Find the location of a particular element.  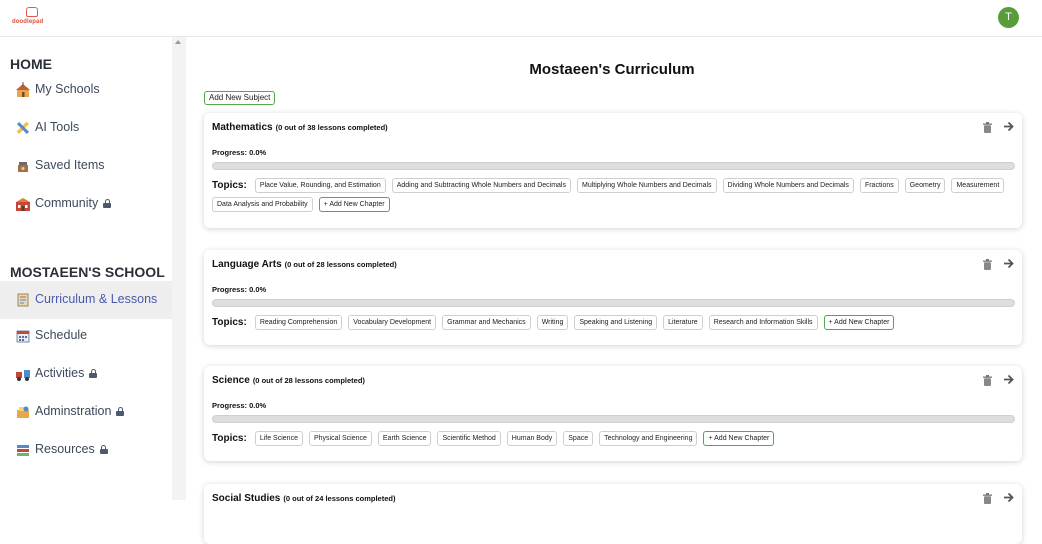

topic-chip: Writing is located at coordinates (552, 322).